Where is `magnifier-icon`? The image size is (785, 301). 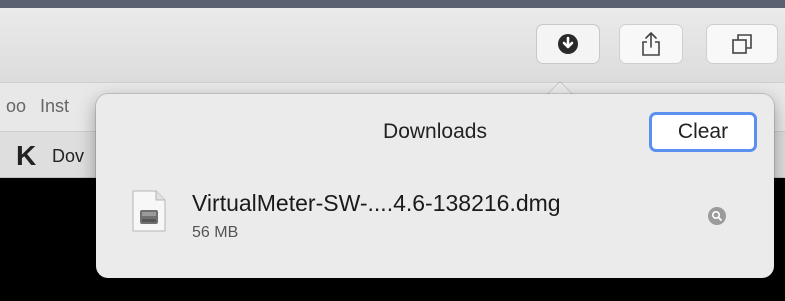
magnifier-icon is located at coordinates (717, 216).